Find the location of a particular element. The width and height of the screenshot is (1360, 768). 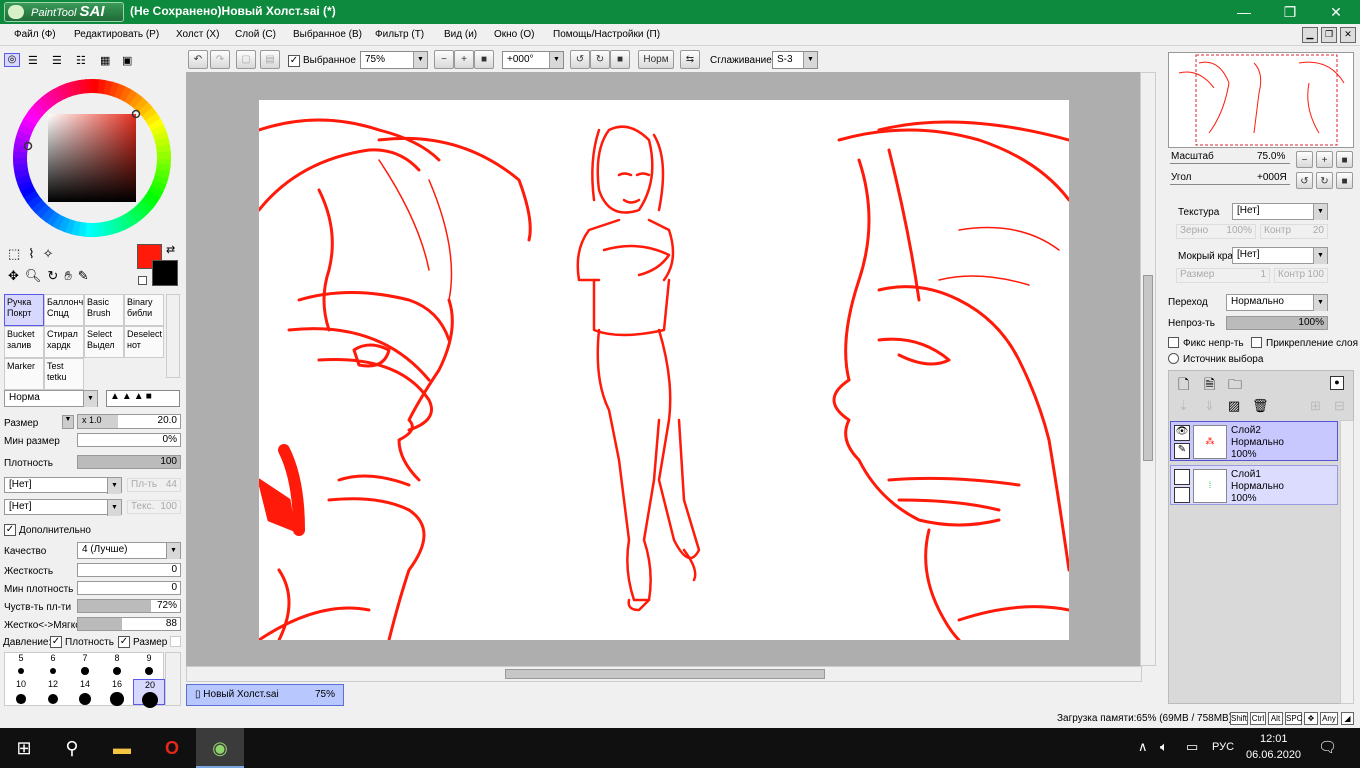

vertical-scroll-thumb is located at coordinates (1148, 368).